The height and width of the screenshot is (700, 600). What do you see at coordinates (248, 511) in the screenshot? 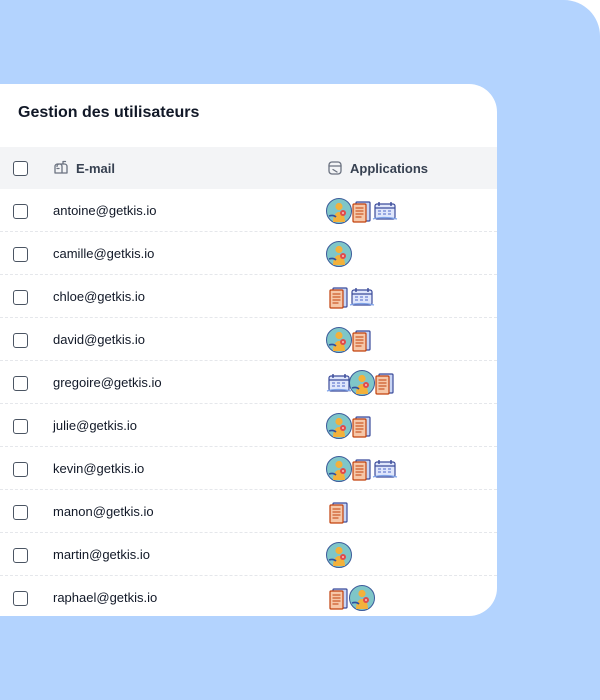
I see `table-row: manon@getkis.io` at bounding box center [248, 511].